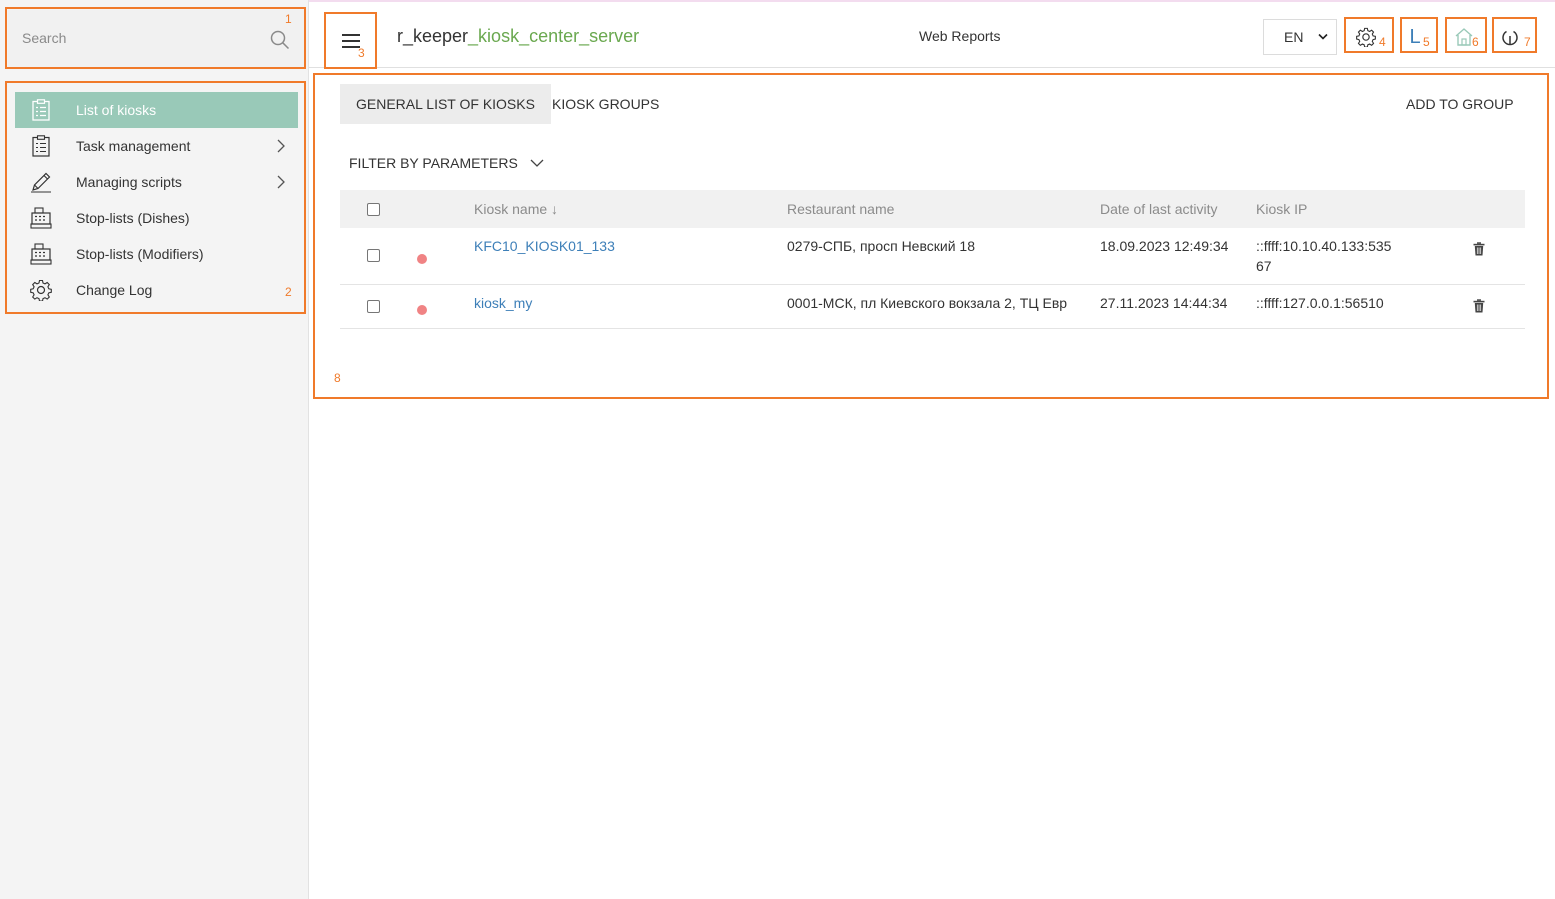  I want to click on annotation-number: 8, so click(337, 378).